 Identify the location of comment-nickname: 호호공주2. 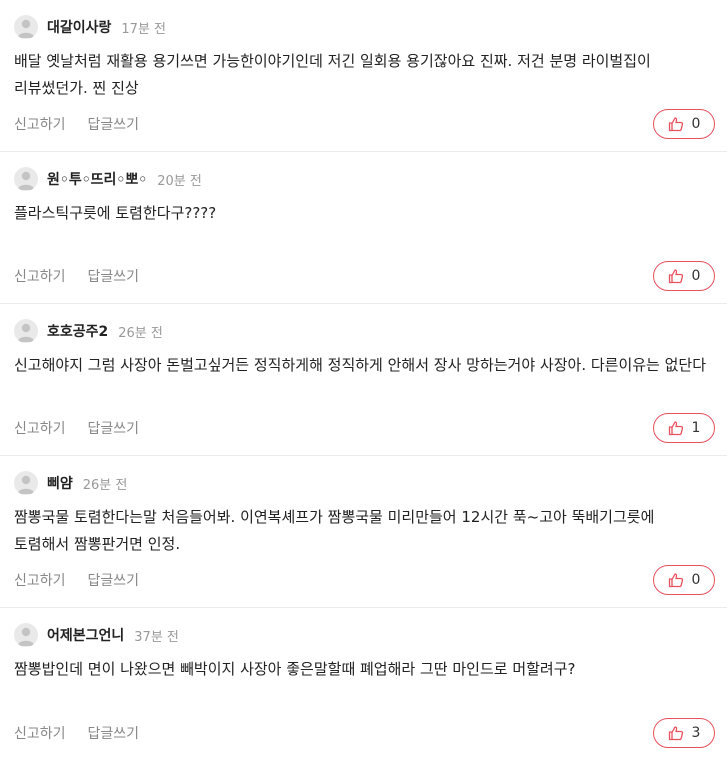
(77, 331).